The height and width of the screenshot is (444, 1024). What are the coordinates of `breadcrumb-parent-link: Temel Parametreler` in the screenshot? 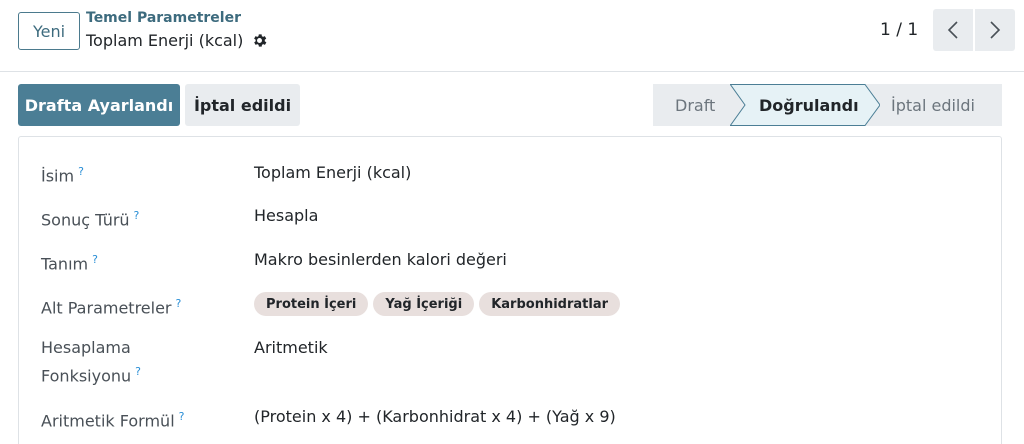 It's located at (163, 18).